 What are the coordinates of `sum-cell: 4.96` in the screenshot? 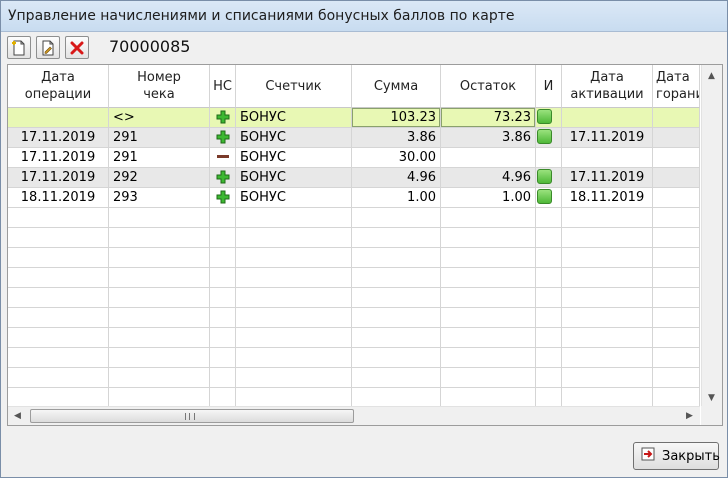 It's located at (396, 178).